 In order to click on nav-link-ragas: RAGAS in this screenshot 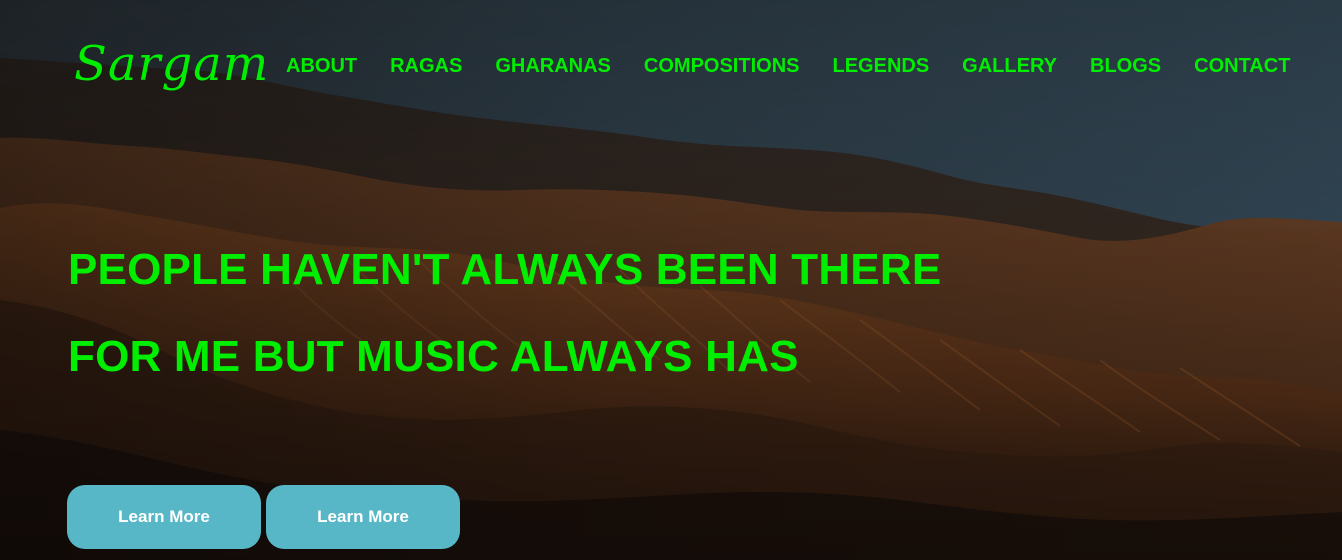, I will do `click(426, 66)`.